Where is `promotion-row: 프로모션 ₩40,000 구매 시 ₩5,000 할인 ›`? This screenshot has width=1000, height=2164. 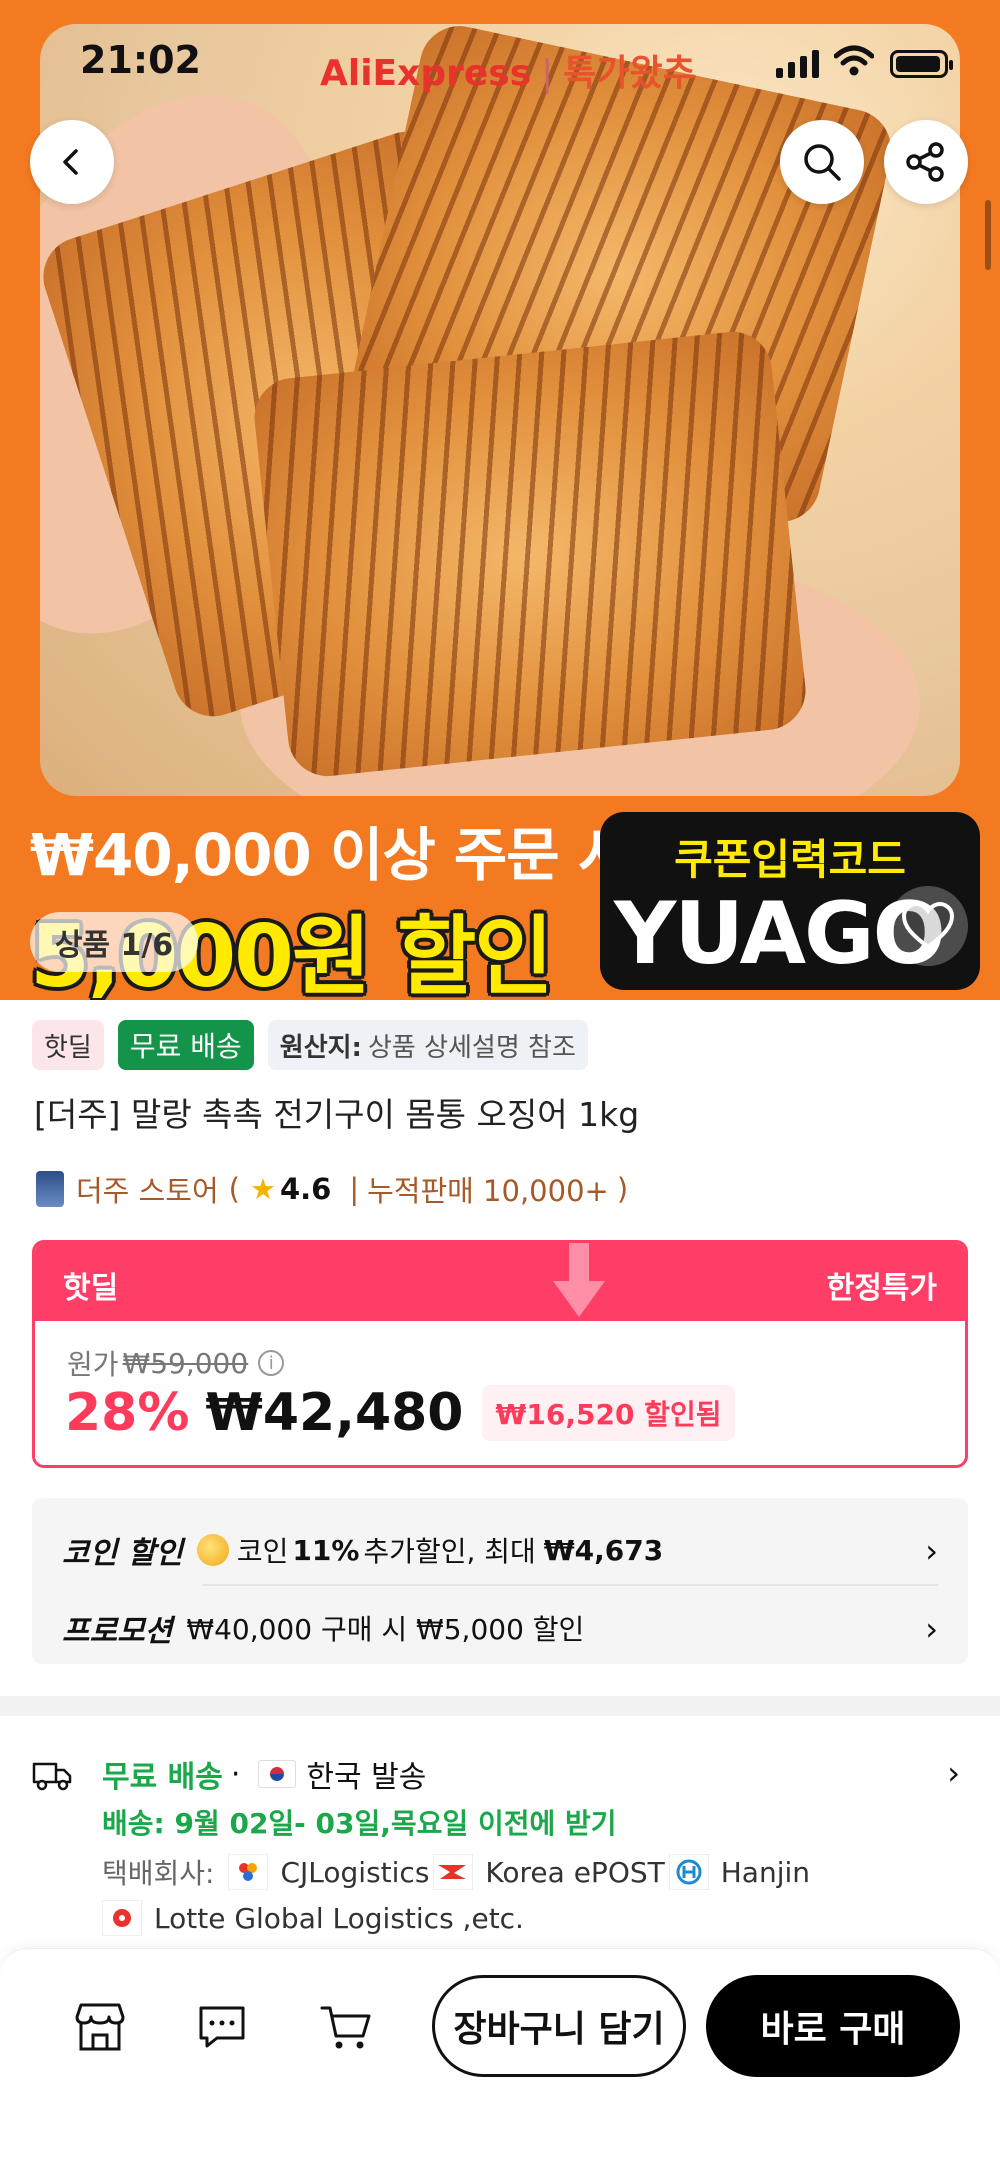 promotion-row: 프로모션 ₩40,000 구매 시 ₩5,000 할인 › is located at coordinates (500, 1628).